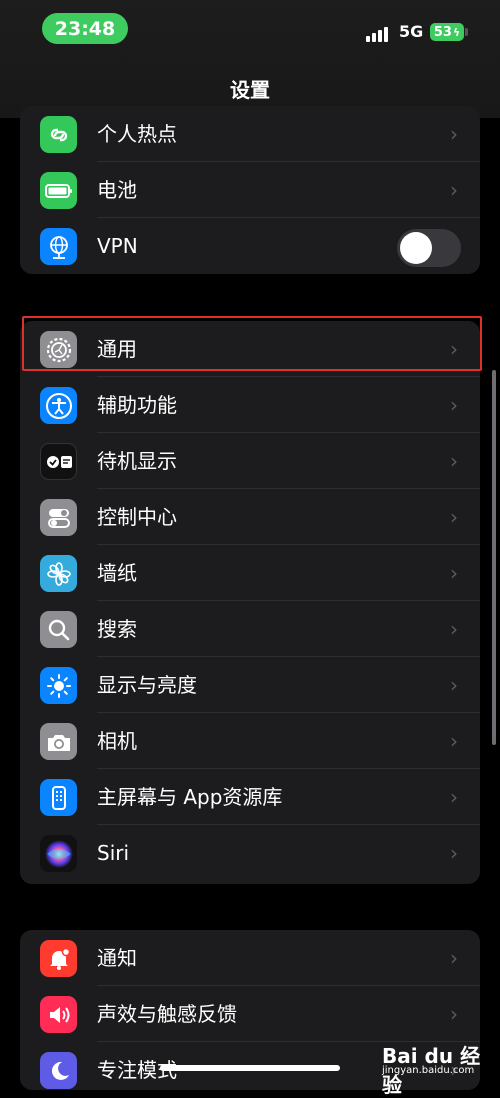 Image resolution: width=500 pixels, height=1098 pixels. I want to click on row-search: 搜索 ›, so click(250, 629).